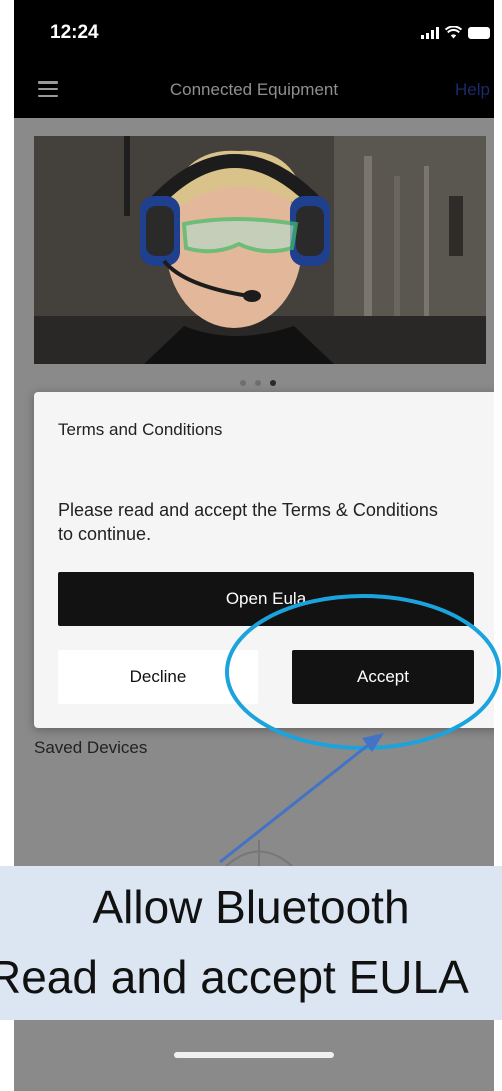  Describe the element at coordinates (254, 31) in the screenshot. I see `status-bar: 12:24` at that location.